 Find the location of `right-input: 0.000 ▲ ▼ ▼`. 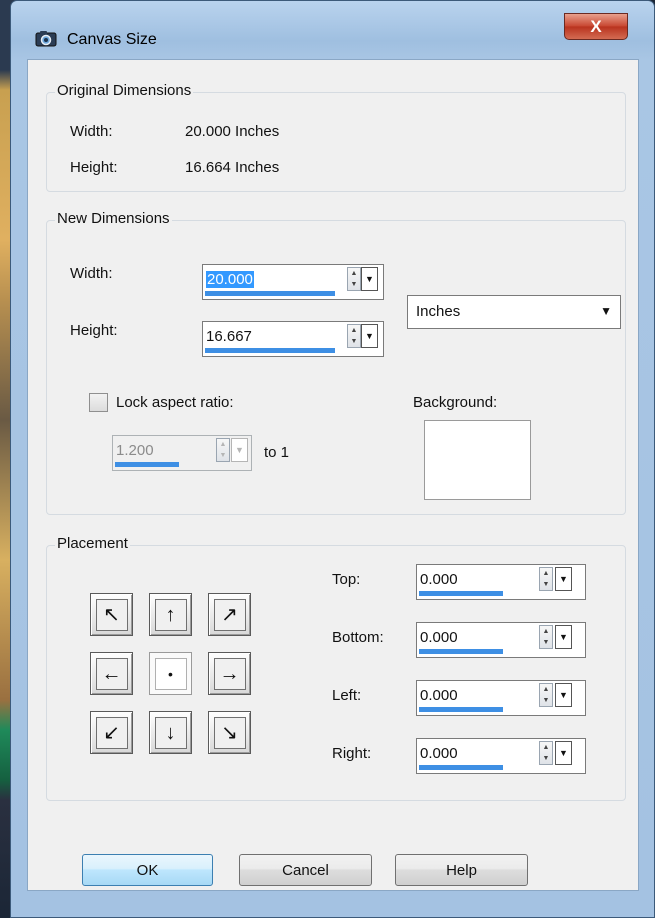

right-input: 0.000 ▲ ▼ ▼ is located at coordinates (501, 756).